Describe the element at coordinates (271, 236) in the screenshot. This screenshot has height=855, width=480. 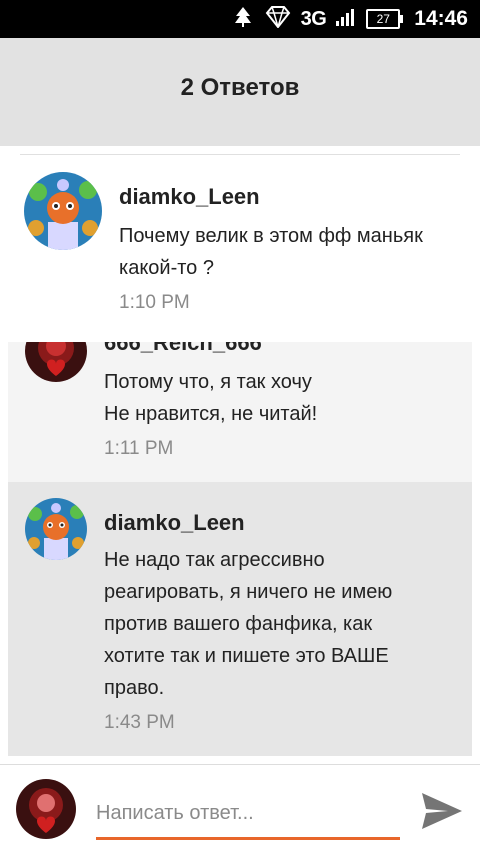
I see `comment-line: Почему велик в этом фф маньяк` at that location.